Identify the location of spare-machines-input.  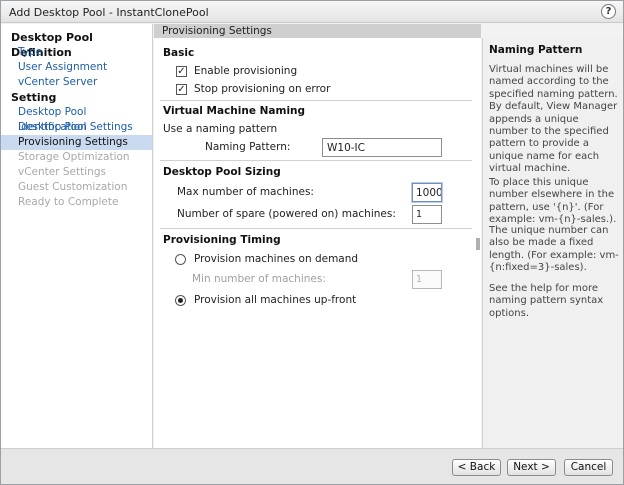
(427, 214).